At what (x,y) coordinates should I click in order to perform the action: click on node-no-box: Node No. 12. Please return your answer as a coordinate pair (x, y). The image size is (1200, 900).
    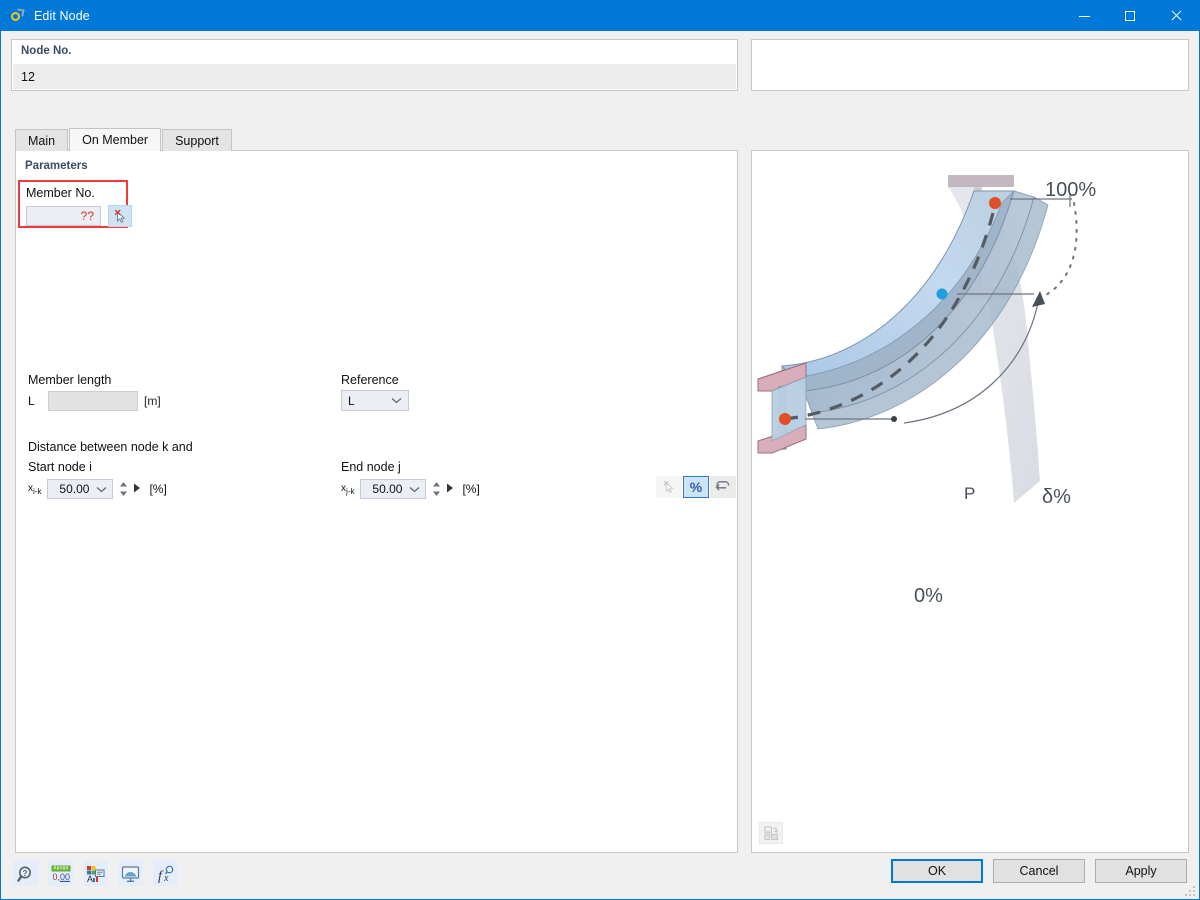
    Looking at the image, I should click on (374, 65).